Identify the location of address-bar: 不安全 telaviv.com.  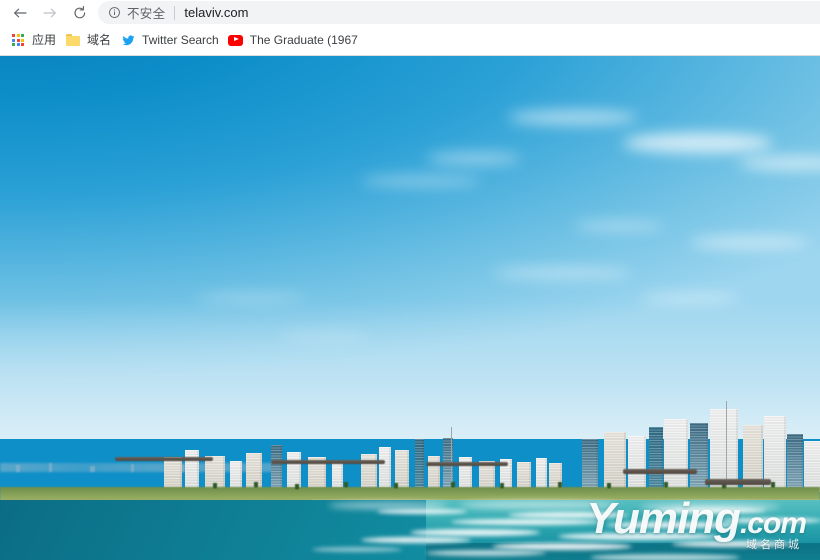
(459, 12).